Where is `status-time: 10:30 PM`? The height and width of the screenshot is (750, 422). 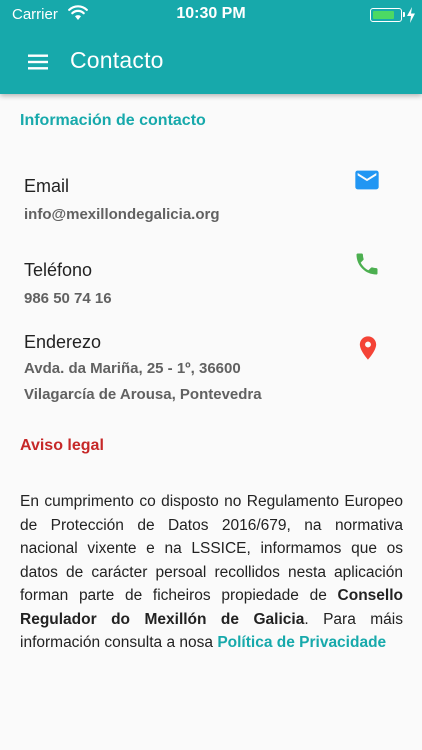 status-time: 10:30 PM is located at coordinates (211, 13).